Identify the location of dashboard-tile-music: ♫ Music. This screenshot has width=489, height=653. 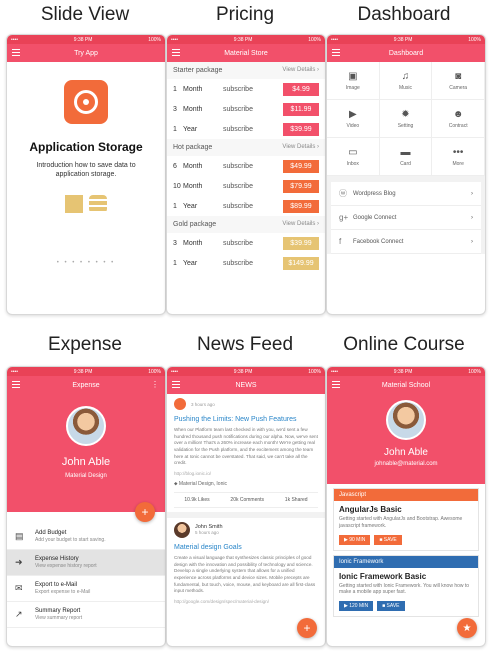
(406, 81).